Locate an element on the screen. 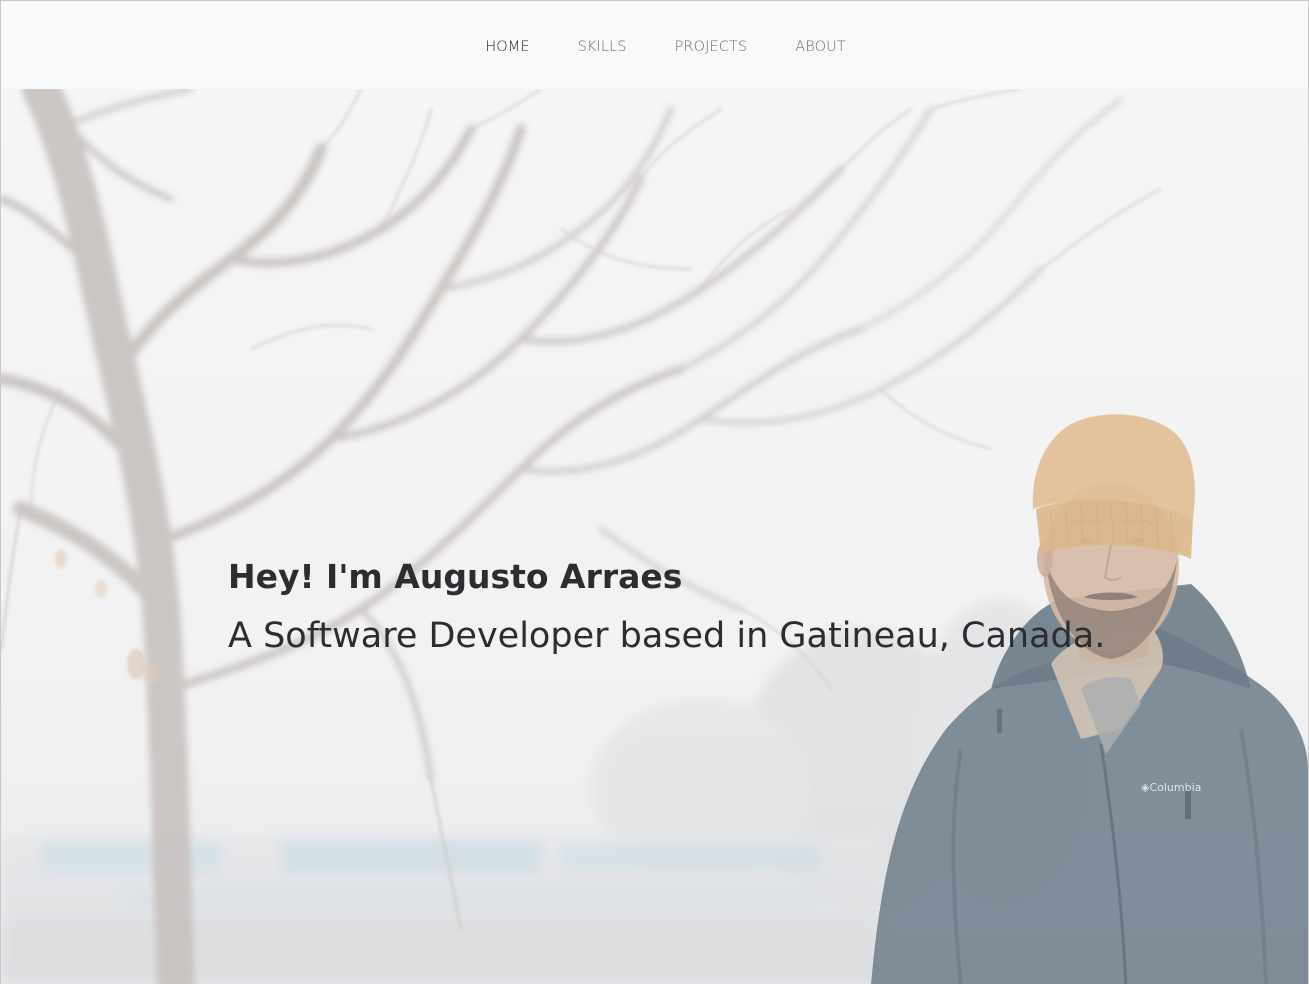  nav-link-projects: PROJECTS is located at coordinates (711, 47).